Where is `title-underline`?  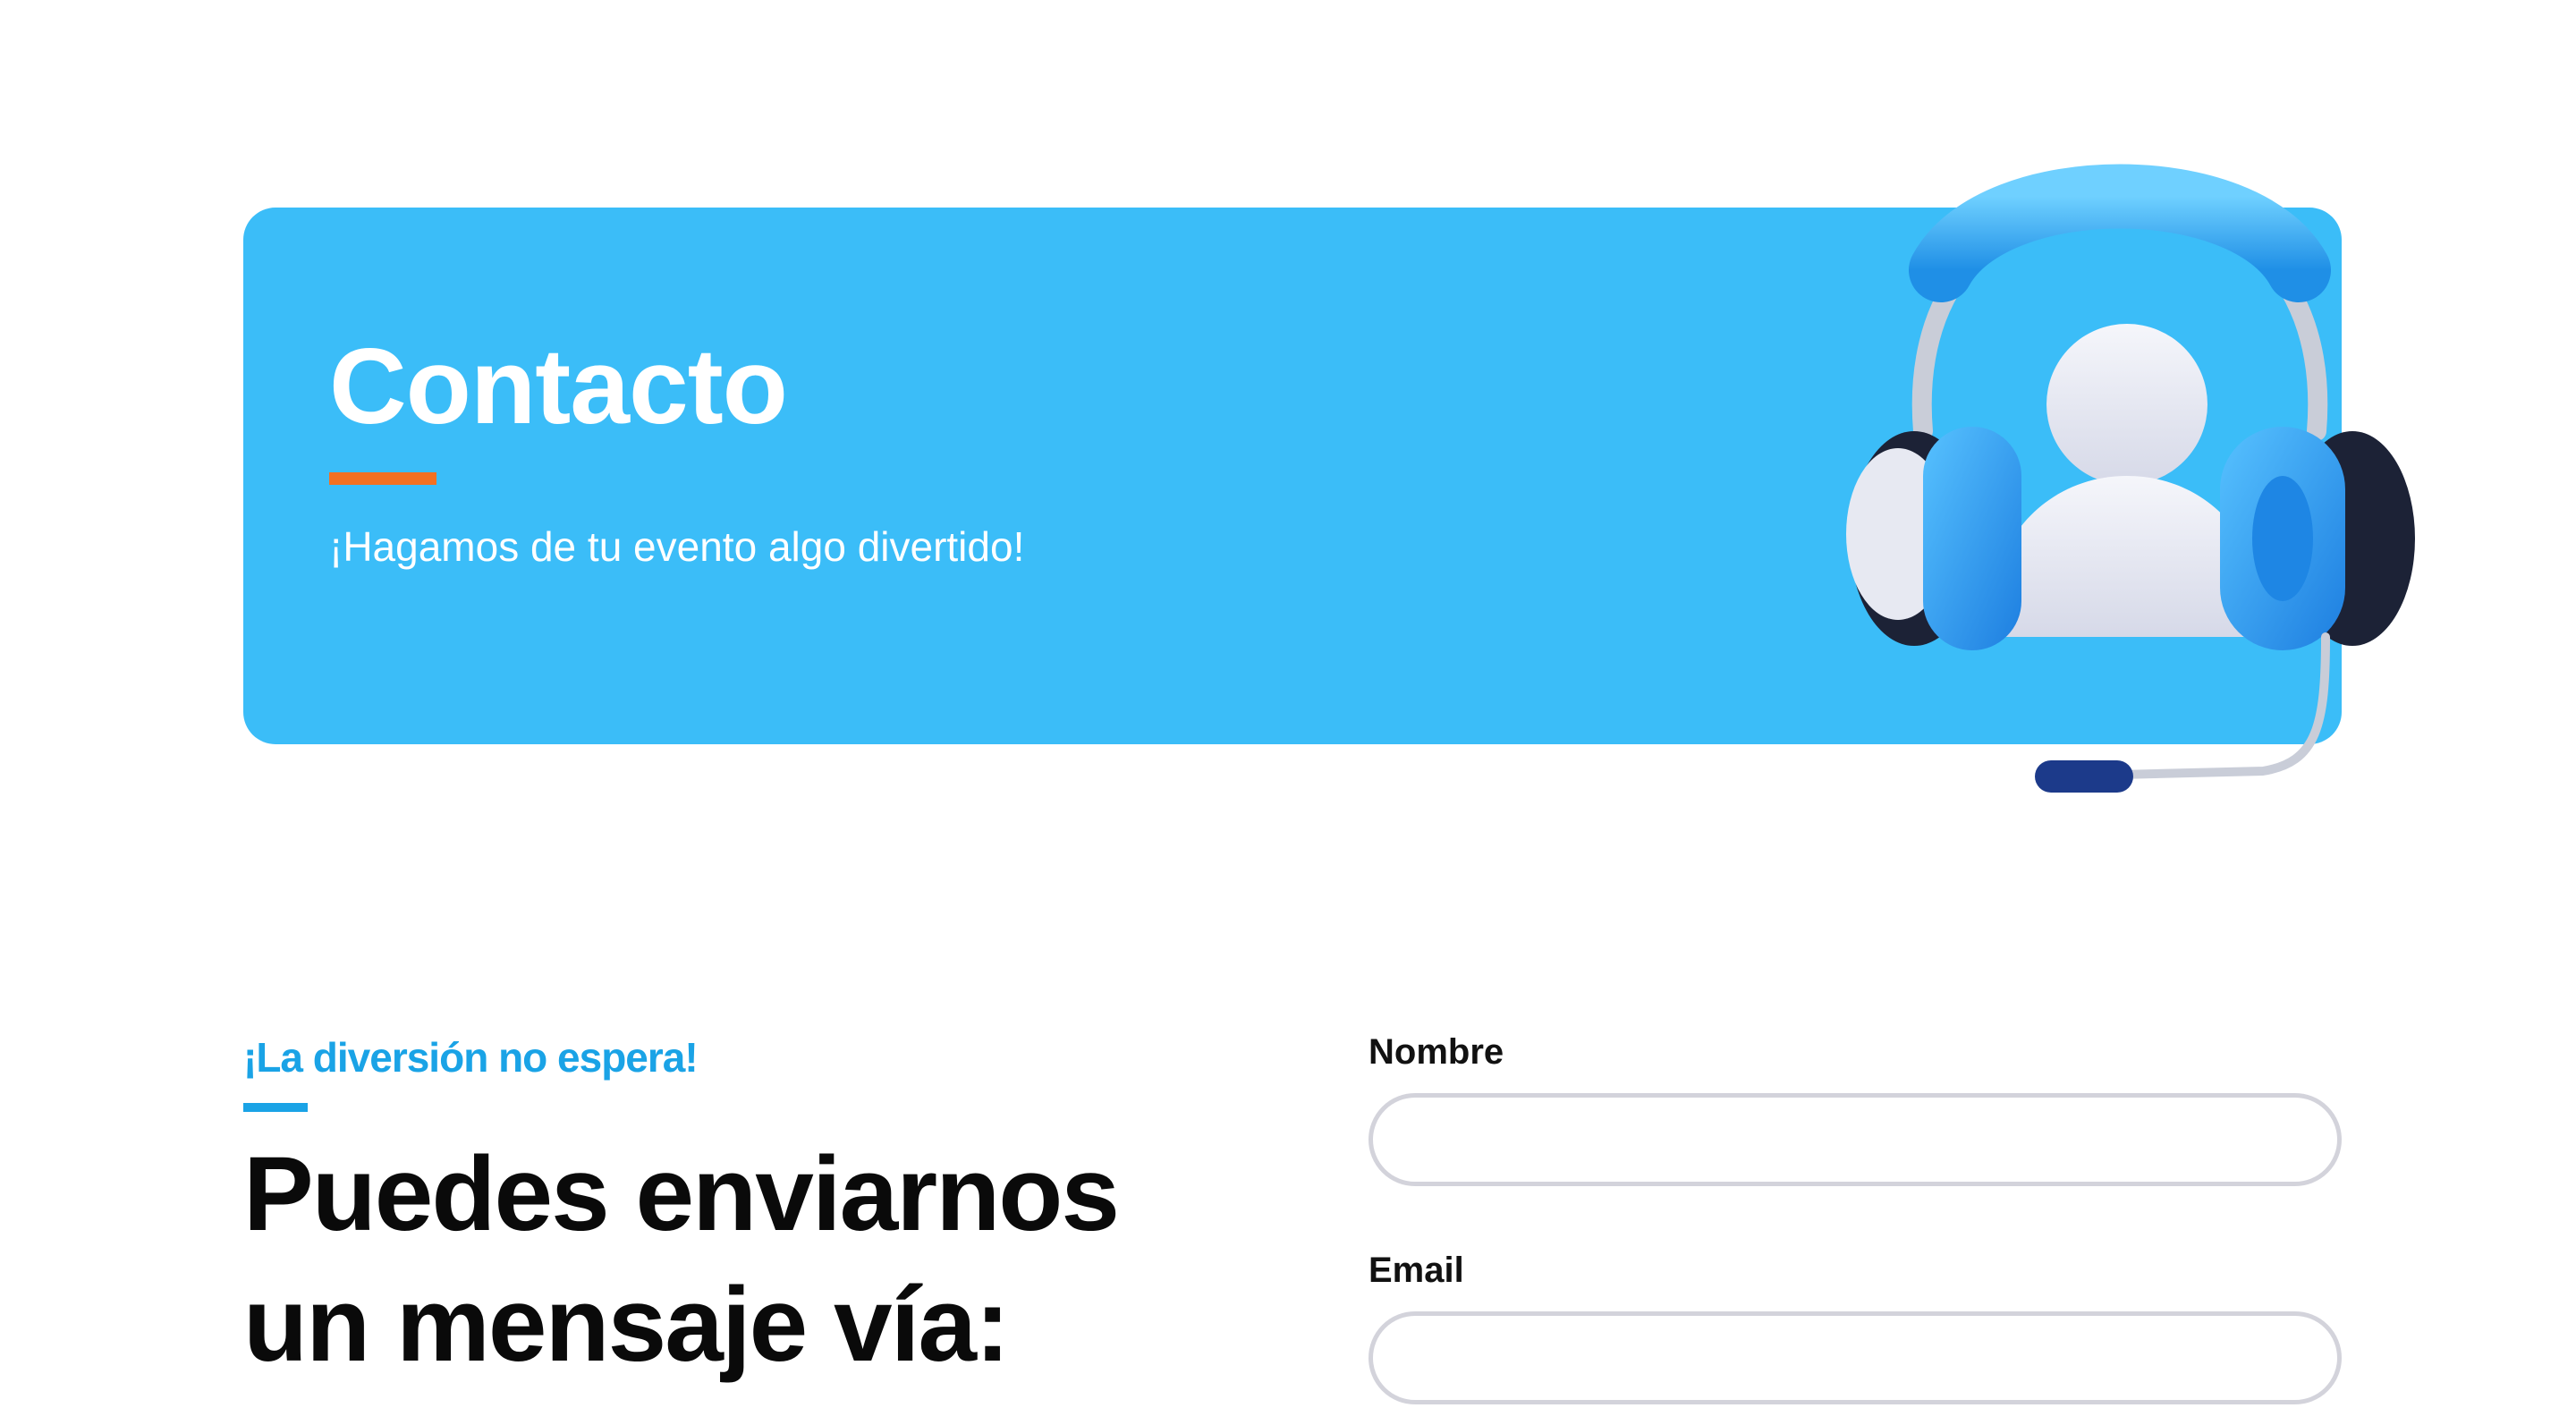
title-underline is located at coordinates (382, 478).